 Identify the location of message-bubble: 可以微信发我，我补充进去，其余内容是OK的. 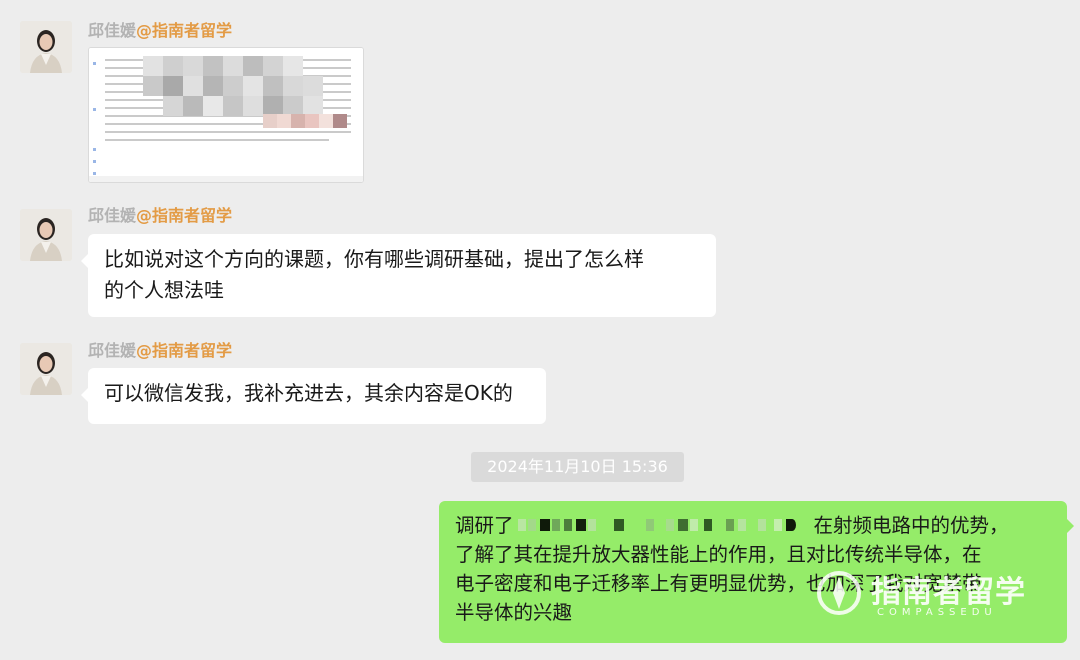
(313, 396).